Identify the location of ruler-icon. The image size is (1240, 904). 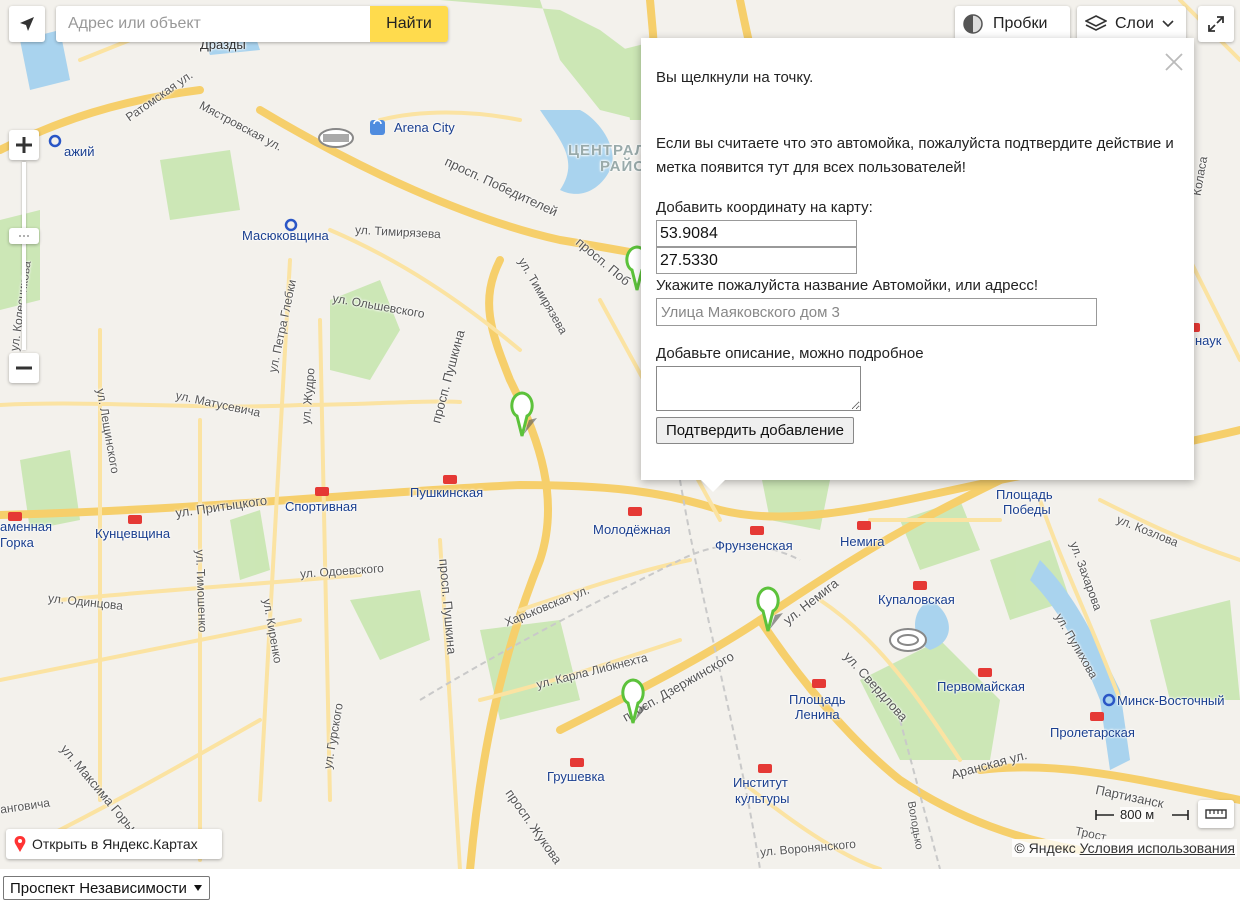
(1216, 814).